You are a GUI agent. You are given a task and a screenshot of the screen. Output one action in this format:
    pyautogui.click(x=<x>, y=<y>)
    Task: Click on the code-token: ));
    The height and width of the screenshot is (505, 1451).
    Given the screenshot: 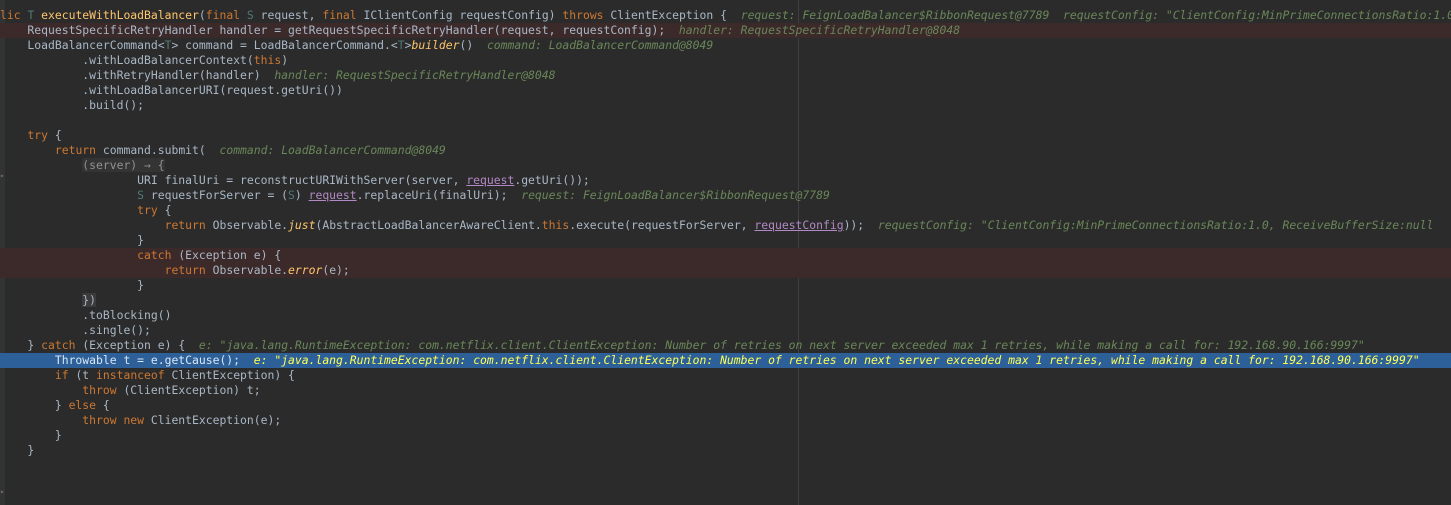 What is the action you would take?
    pyautogui.click(x=860, y=225)
    